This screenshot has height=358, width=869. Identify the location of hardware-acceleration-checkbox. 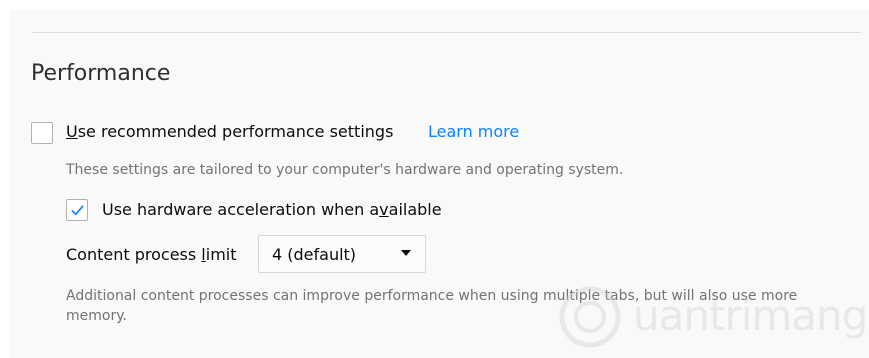
(77, 210).